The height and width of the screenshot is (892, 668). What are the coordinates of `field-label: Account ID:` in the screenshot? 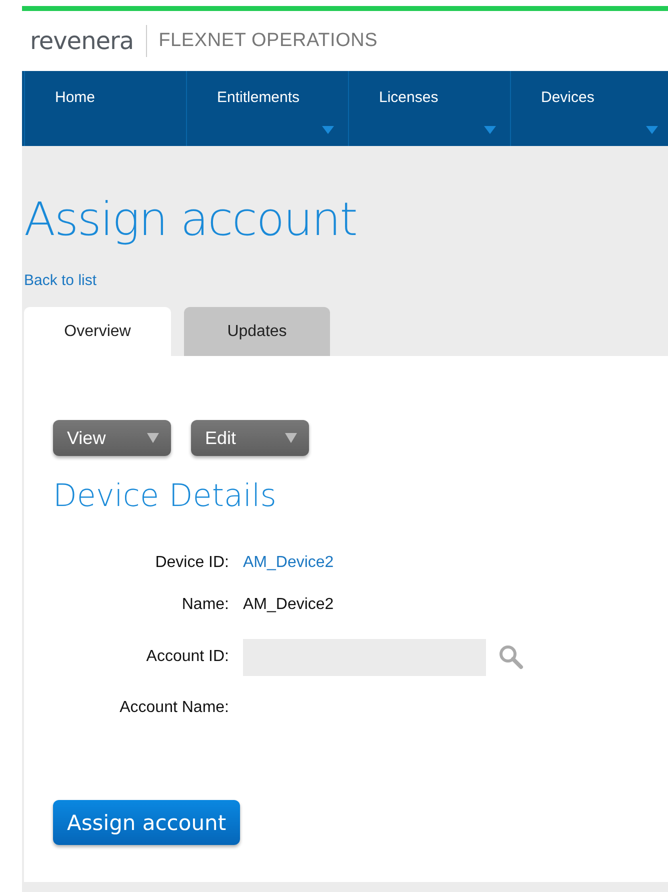 It's located at (187, 657).